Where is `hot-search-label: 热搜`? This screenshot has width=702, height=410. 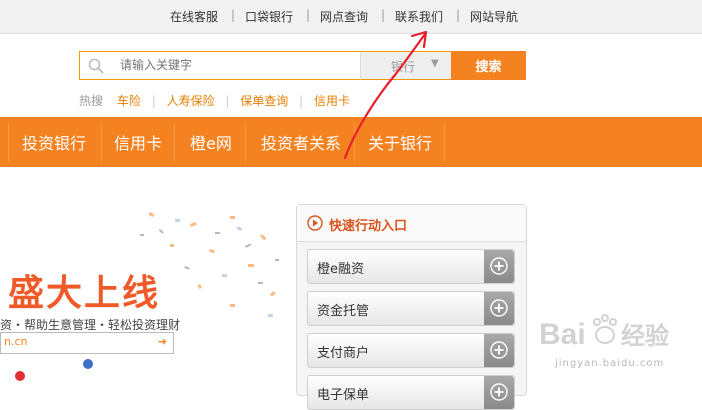
hot-search-label: 热搜 is located at coordinates (91, 101).